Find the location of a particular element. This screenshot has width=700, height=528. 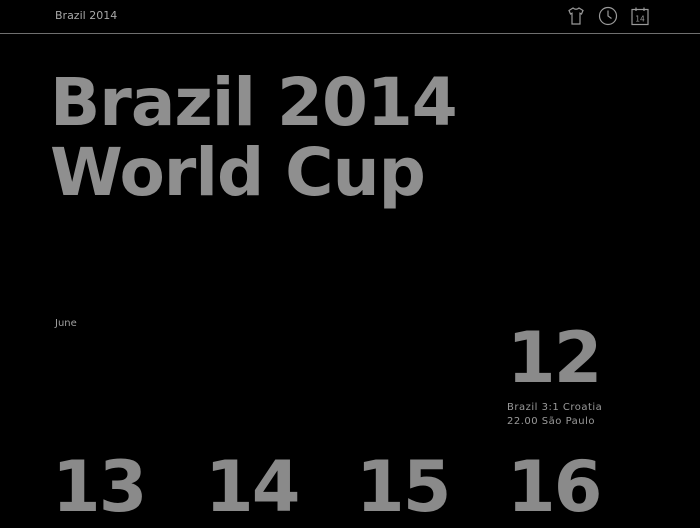

day-number: 15 is located at coordinates (403, 487).